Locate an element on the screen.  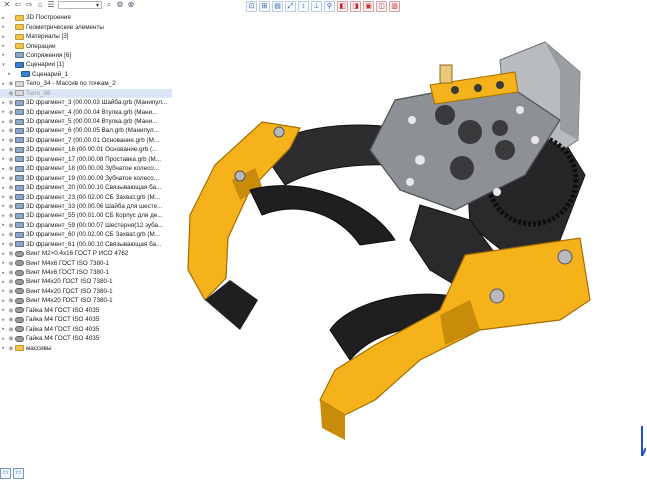
shade-icon: ▣ is located at coordinates (368, 6).